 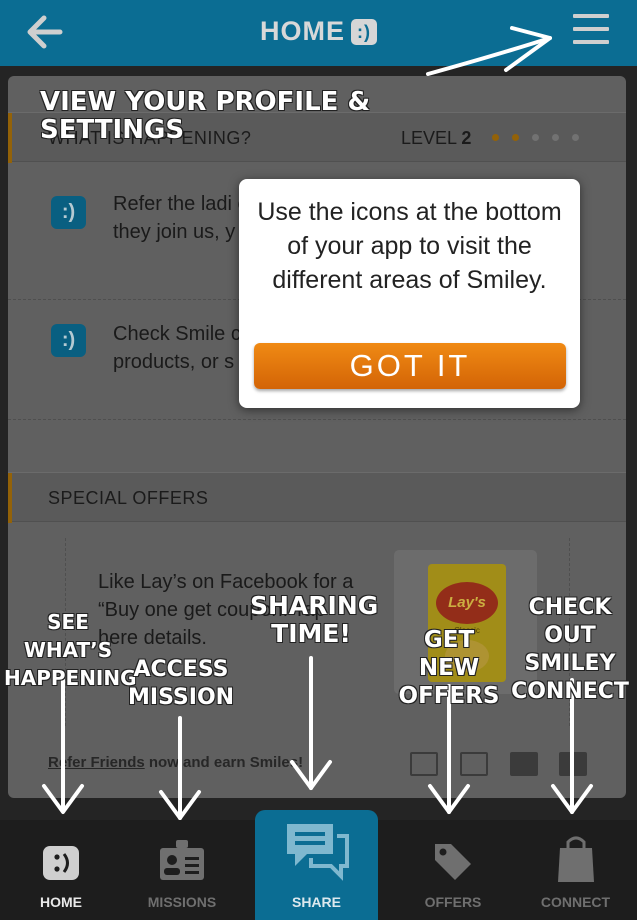 I want to click on tab-share: SHARE, so click(x=316, y=865).